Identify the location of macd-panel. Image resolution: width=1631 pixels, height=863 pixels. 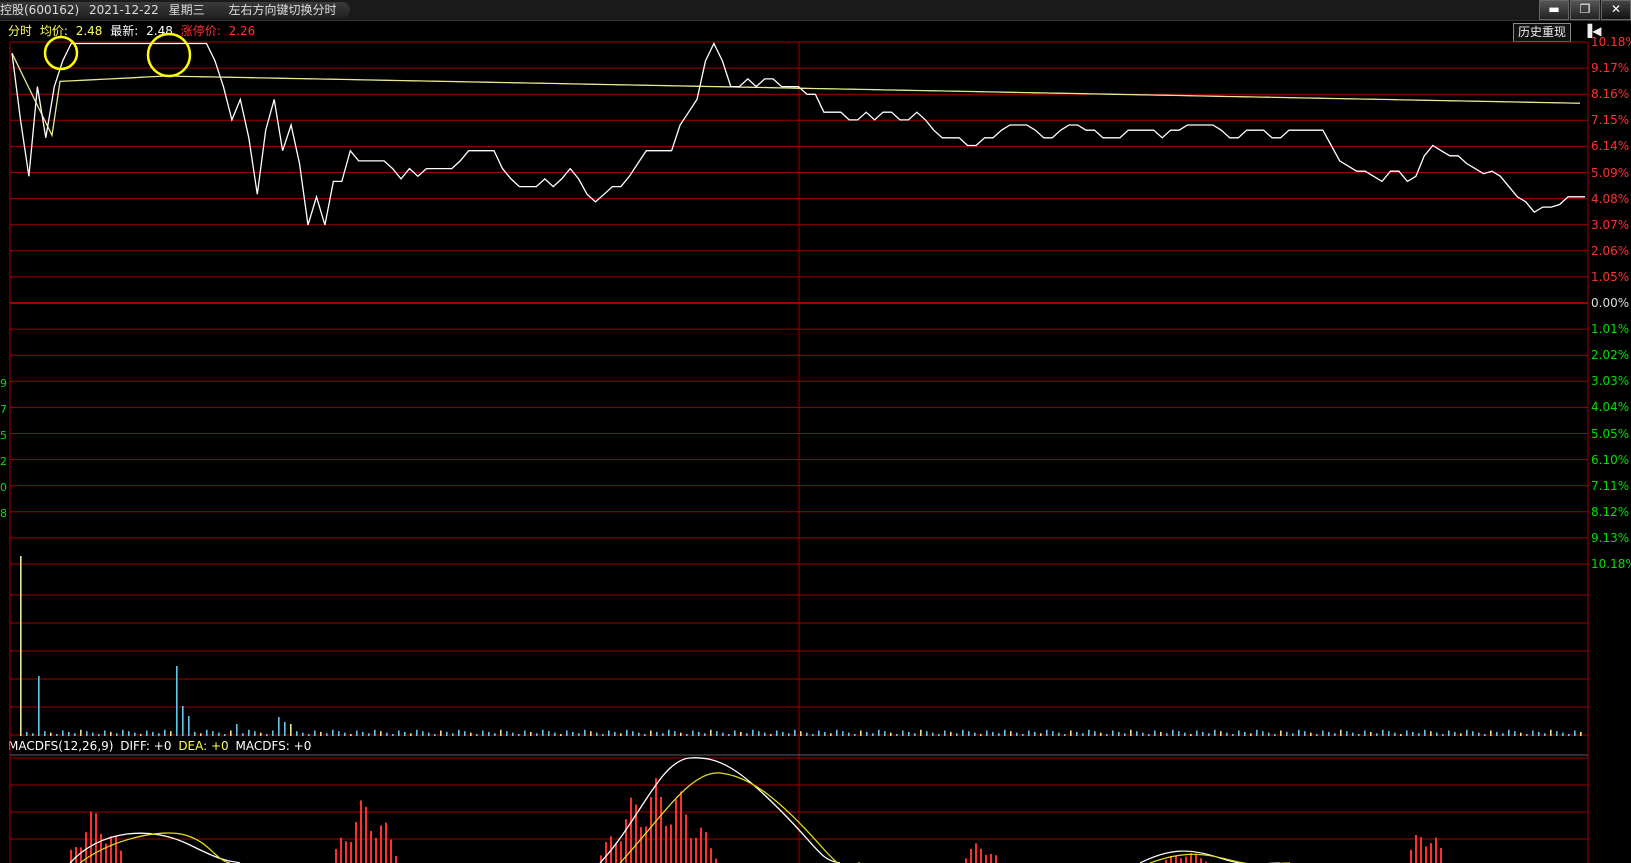
(755, 810).